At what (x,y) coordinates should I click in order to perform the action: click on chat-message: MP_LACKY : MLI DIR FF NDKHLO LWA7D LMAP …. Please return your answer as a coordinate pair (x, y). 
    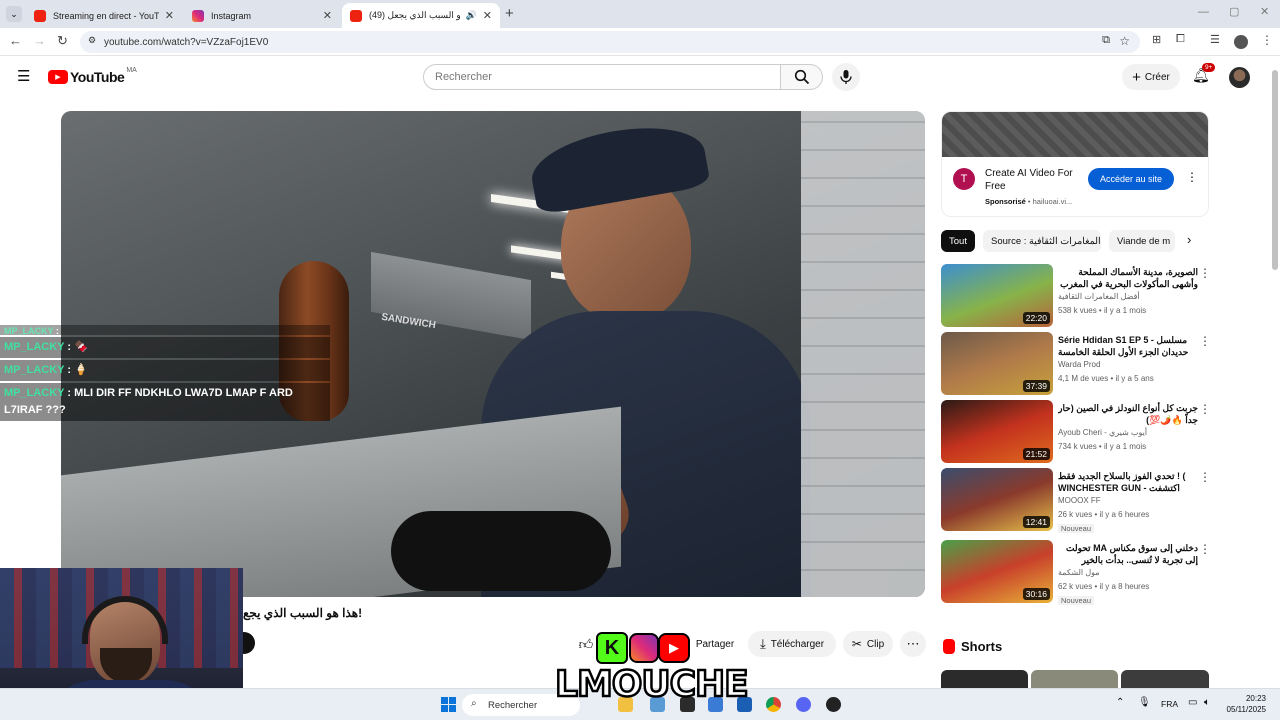
    Looking at the image, I should click on (165, 402).